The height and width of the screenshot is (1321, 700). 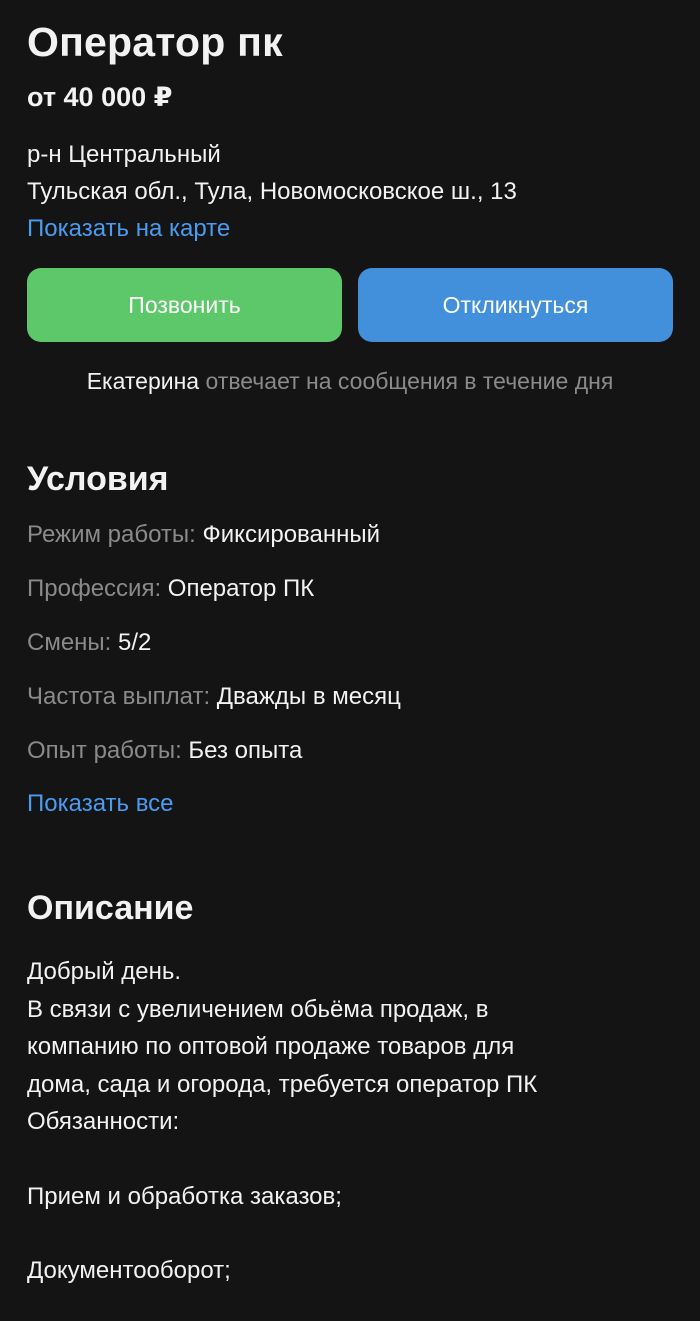 I want to click on condition-payment-frequency: Частота выплат: Дважды в месяц, so click(x=350, y=709).